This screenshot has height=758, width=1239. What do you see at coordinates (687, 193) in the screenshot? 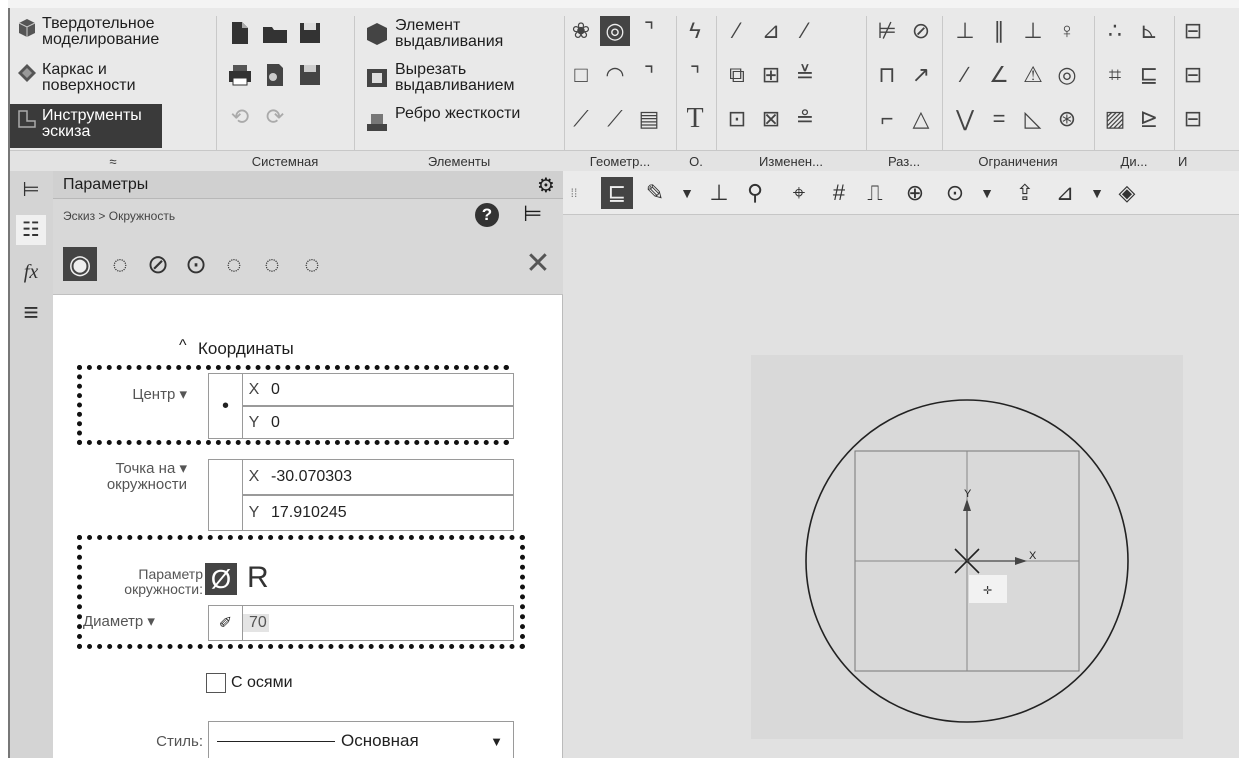
I see `snap-dropdown-icon: ▼` at bounding box center [687, 193].